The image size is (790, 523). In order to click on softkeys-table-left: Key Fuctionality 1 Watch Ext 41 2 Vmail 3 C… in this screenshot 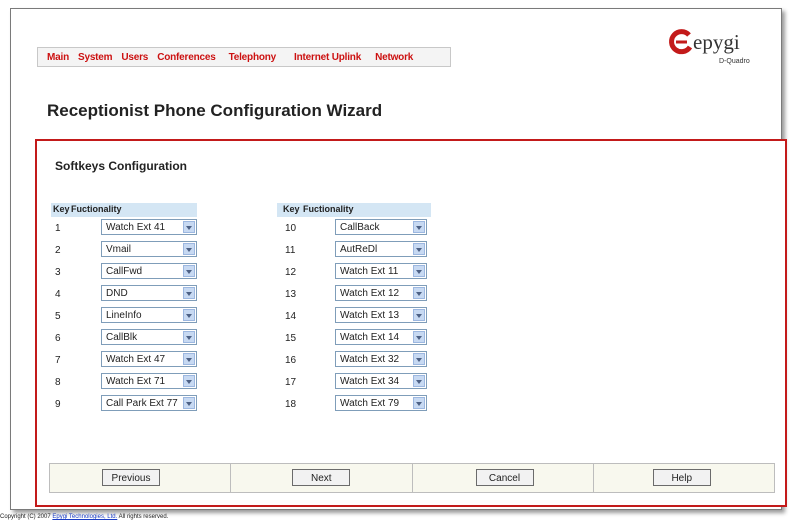, I will do `click(124, 309)`.